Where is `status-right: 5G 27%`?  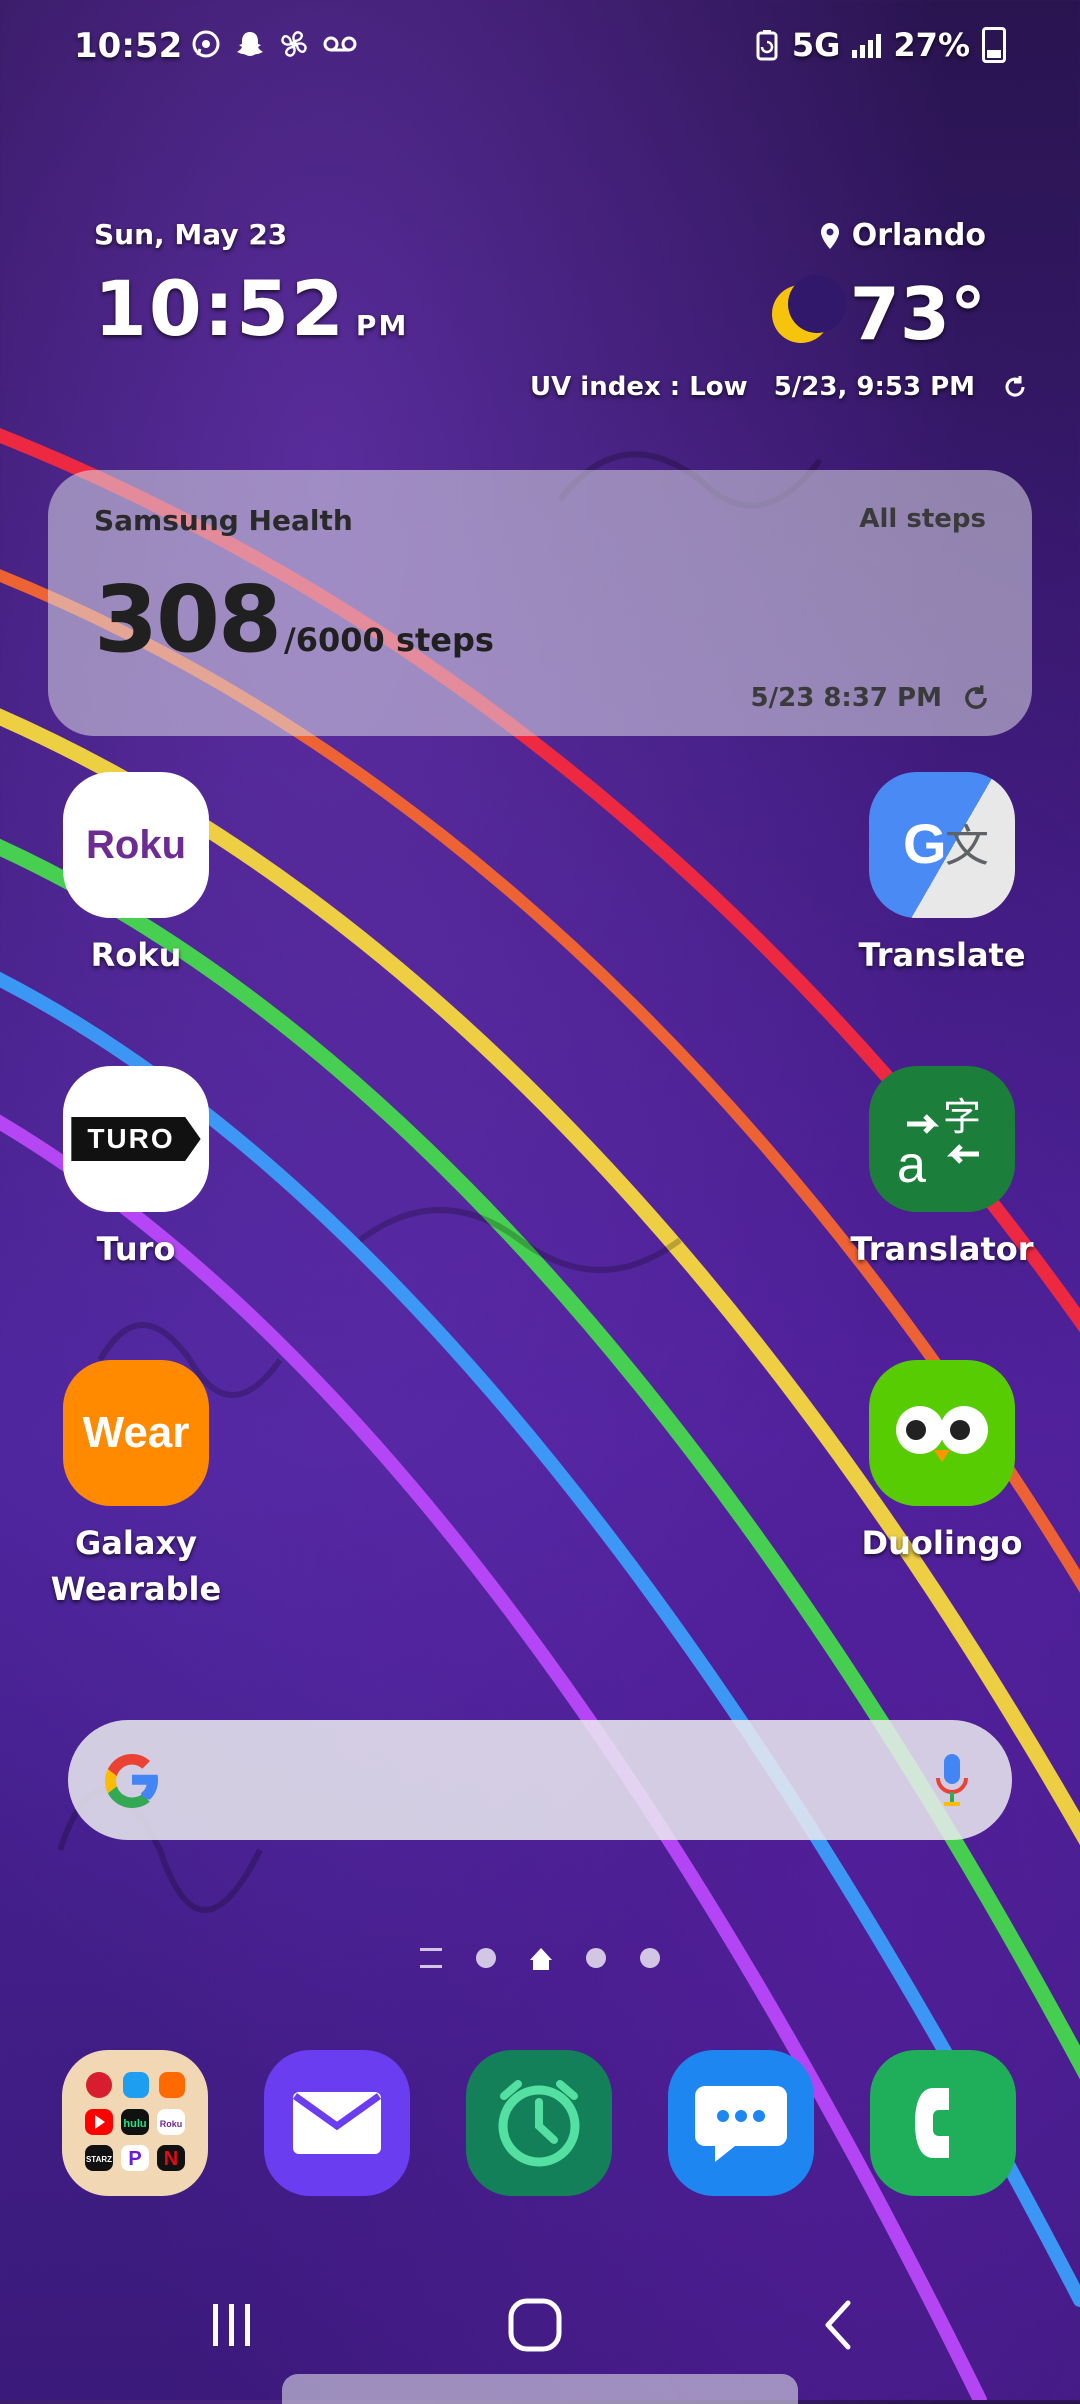 status-right: 5G 27% is located at coordinates (880, 45).